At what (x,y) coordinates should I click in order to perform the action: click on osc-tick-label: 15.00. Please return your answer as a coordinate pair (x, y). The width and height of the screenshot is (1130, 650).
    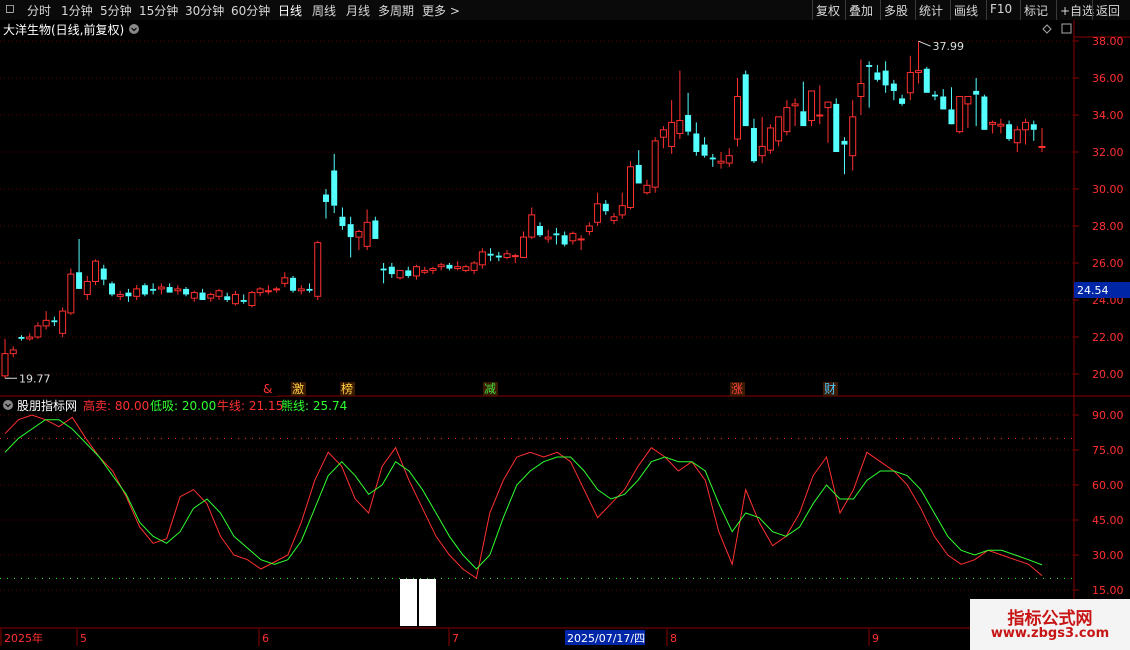
    Looking at the image, I should click on (1108, 590).